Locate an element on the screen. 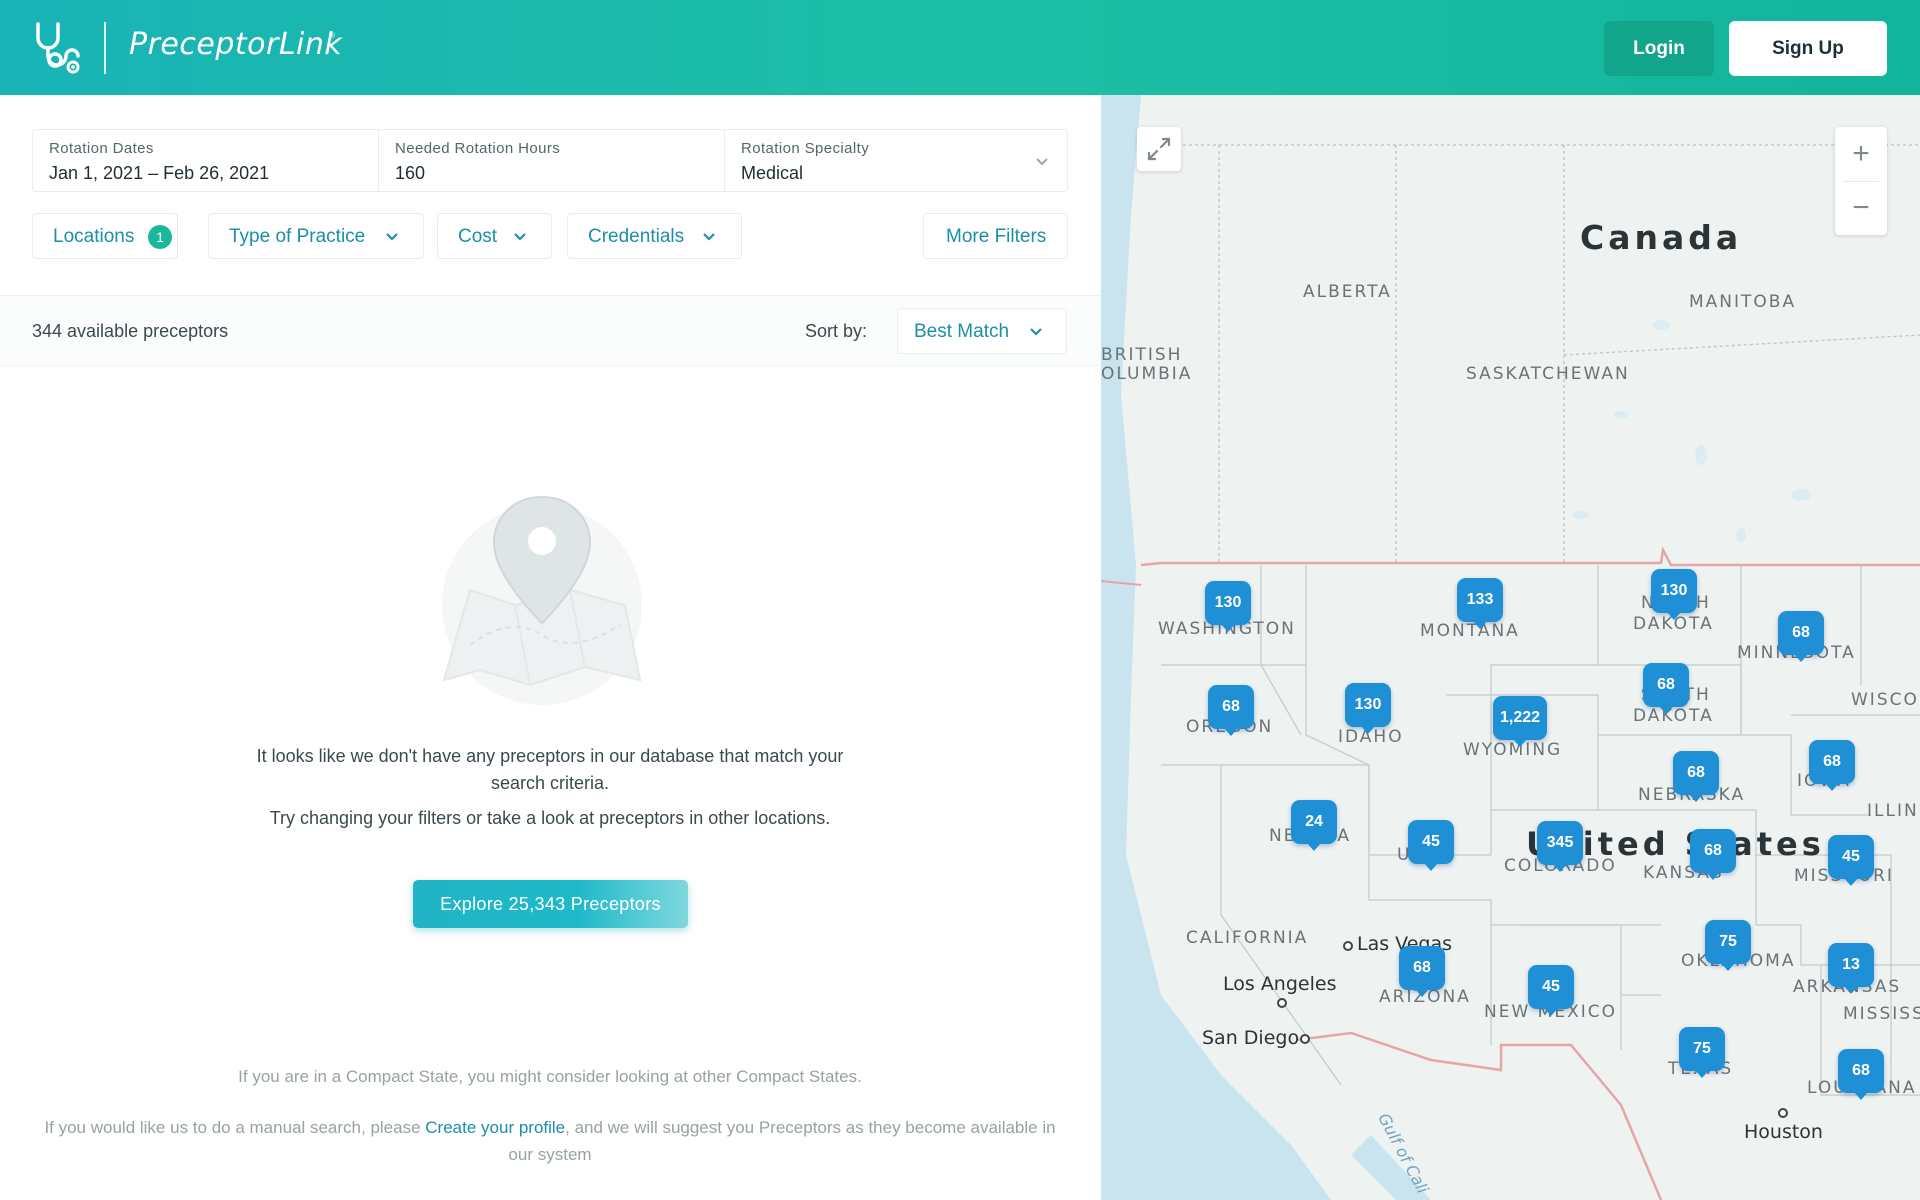 The width and height of the screenshot is (1920, 1200). cluster-pin-north-dakota: 130 is located at coordinates (1674, 594).